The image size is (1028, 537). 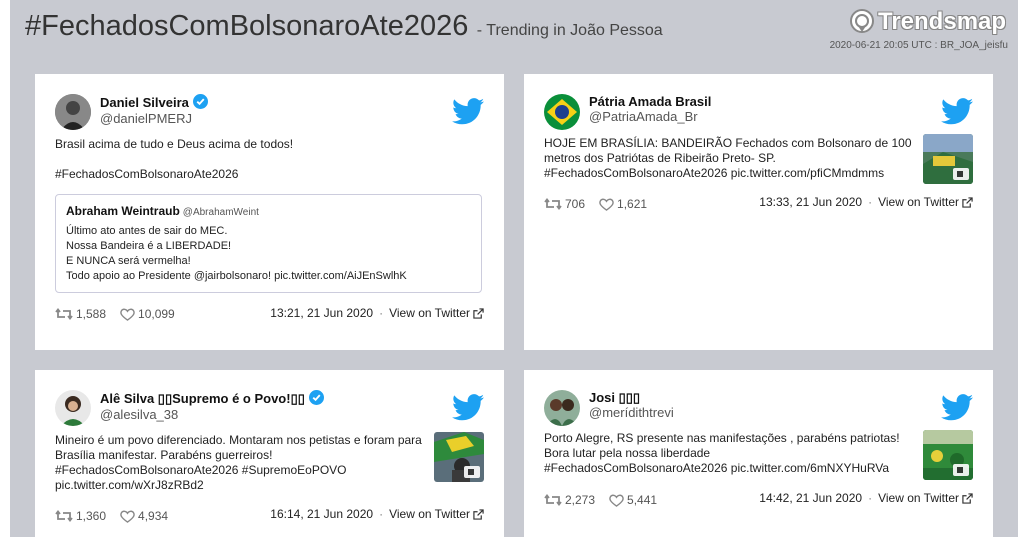 I want to click on author-handle: @PatriaAmada_Br, so click(x=643, y=116).